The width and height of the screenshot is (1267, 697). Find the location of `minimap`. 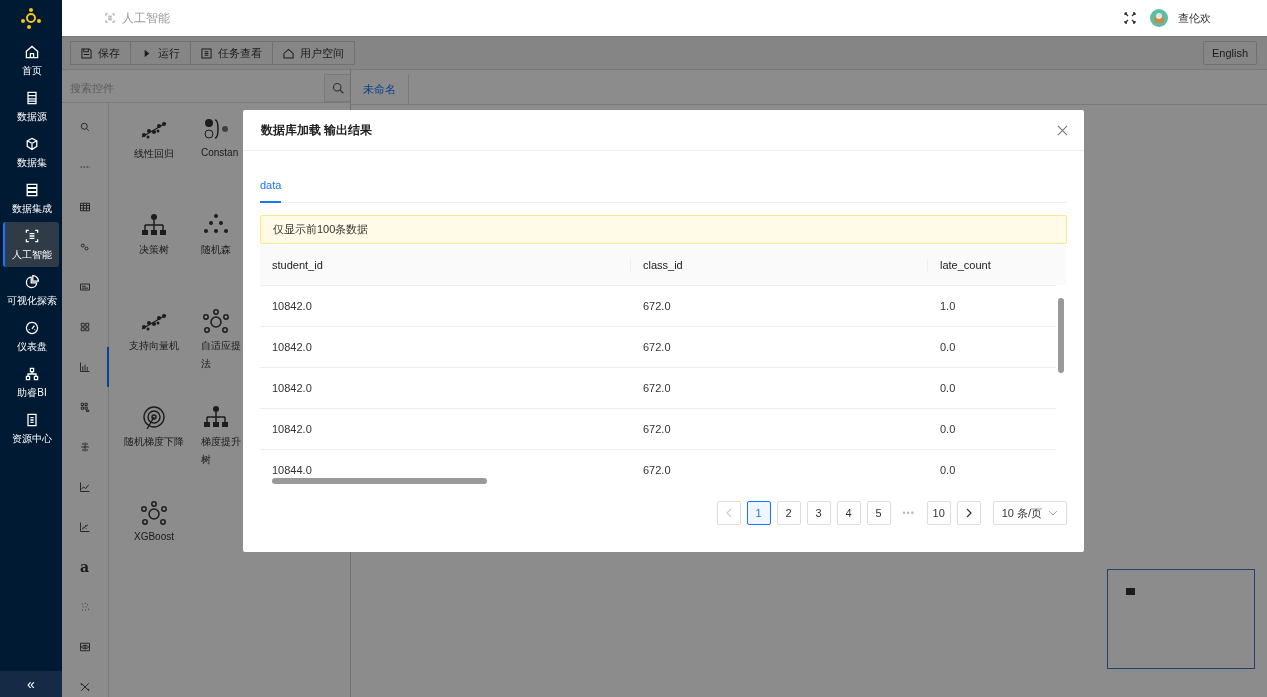

minimap is located at coordinates (1181, 619).